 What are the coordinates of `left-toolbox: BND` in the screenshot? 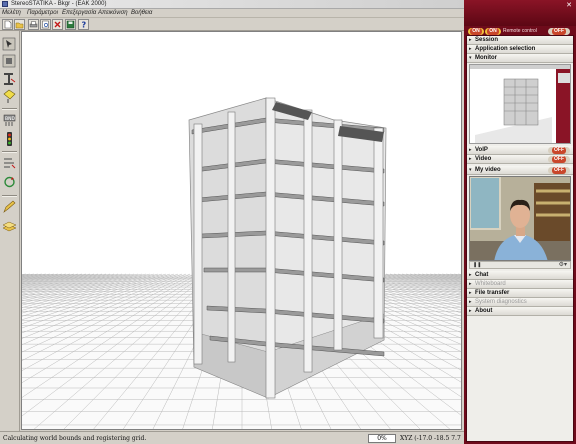 It's located at (10, 231).